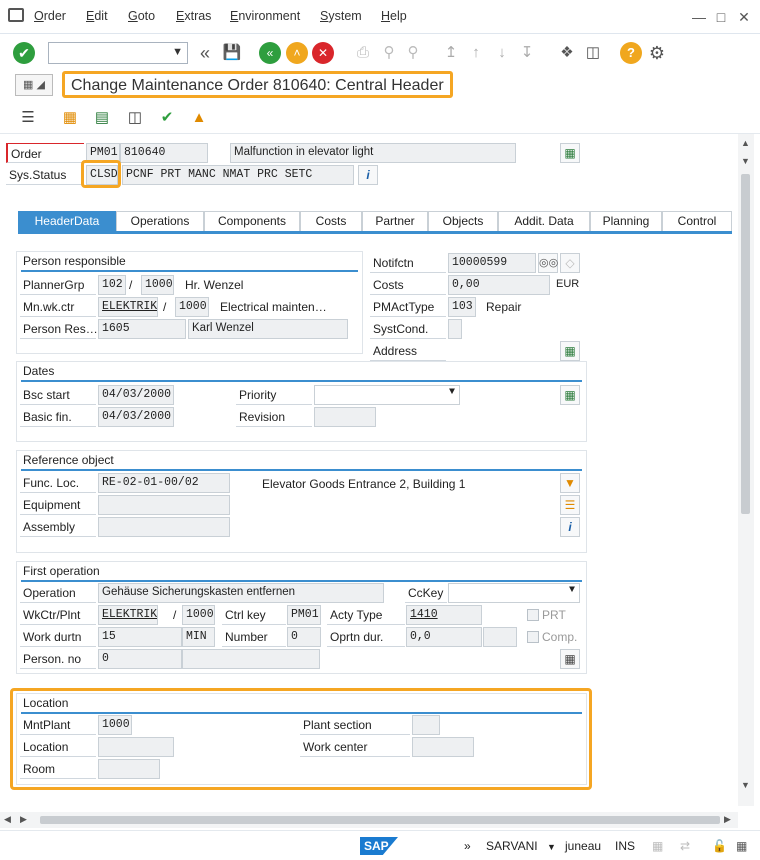 Image resolution: width=760 pixels, height=860 pixels. Describe the element at coordinates (570, 153) in the screenshot. I see `long-text-icon: ▦` at that location.